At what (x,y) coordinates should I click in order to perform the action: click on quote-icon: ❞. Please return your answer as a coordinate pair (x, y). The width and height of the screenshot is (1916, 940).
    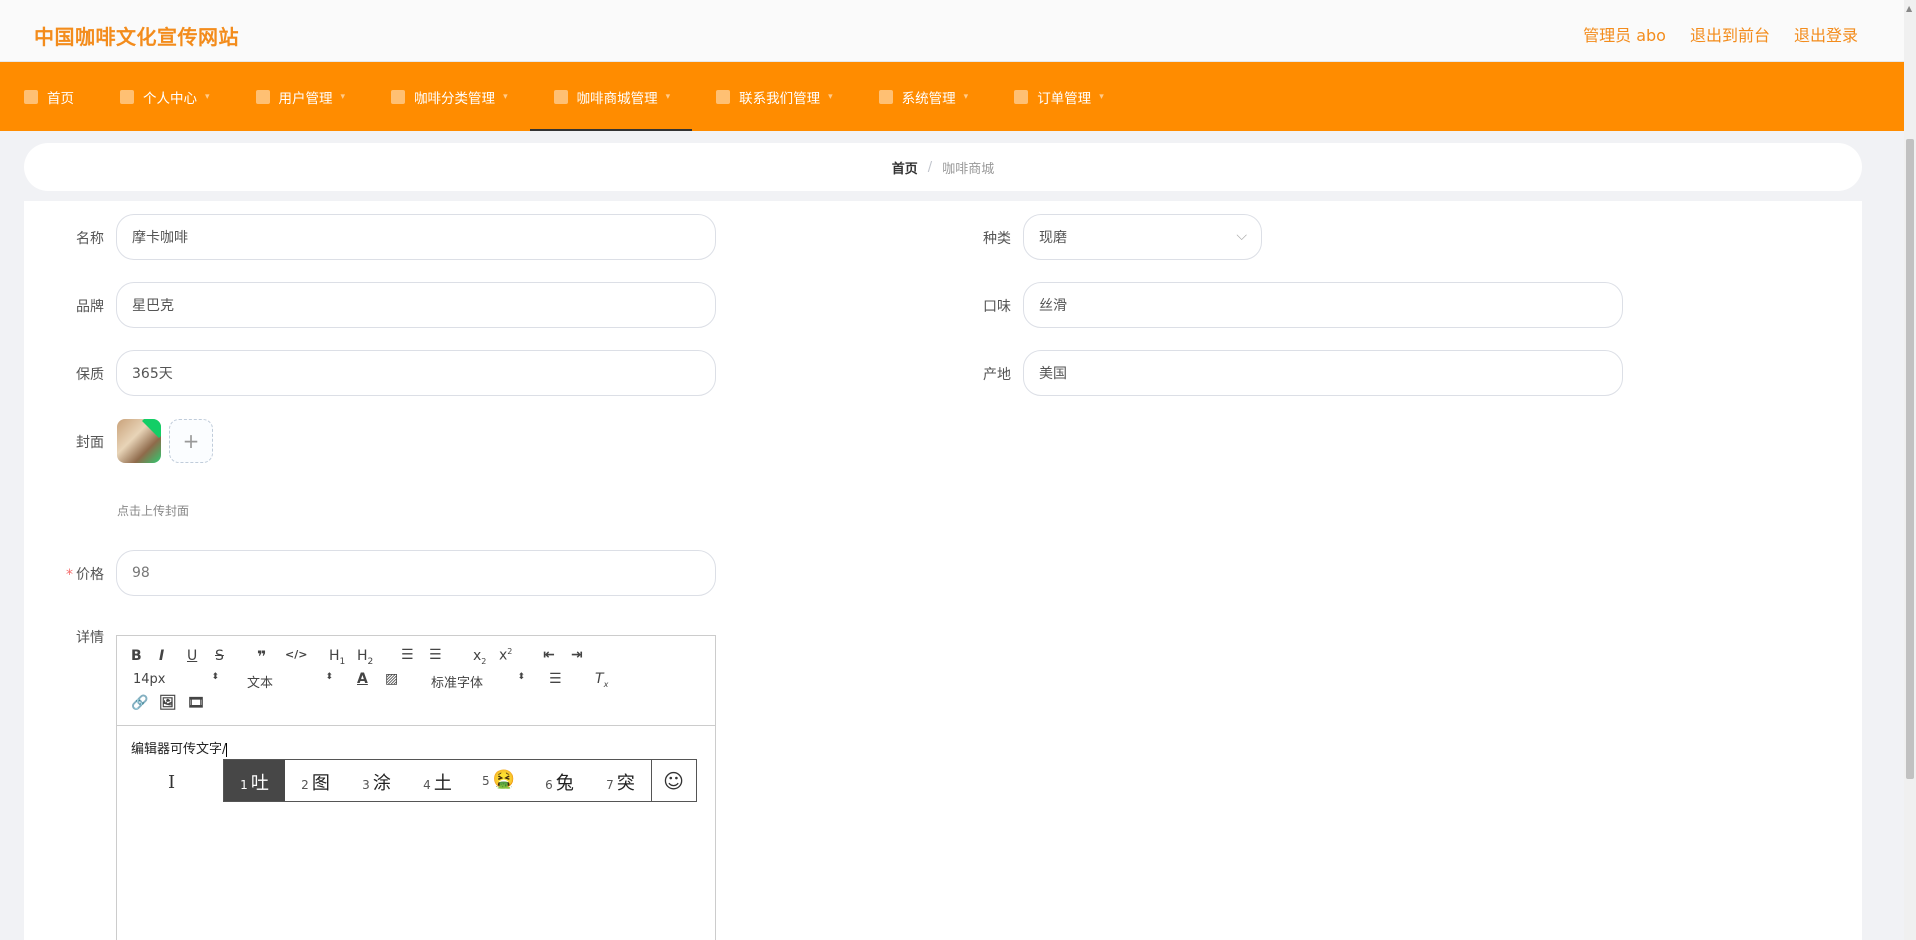
    Looking at the image, I should click on (261, 656).